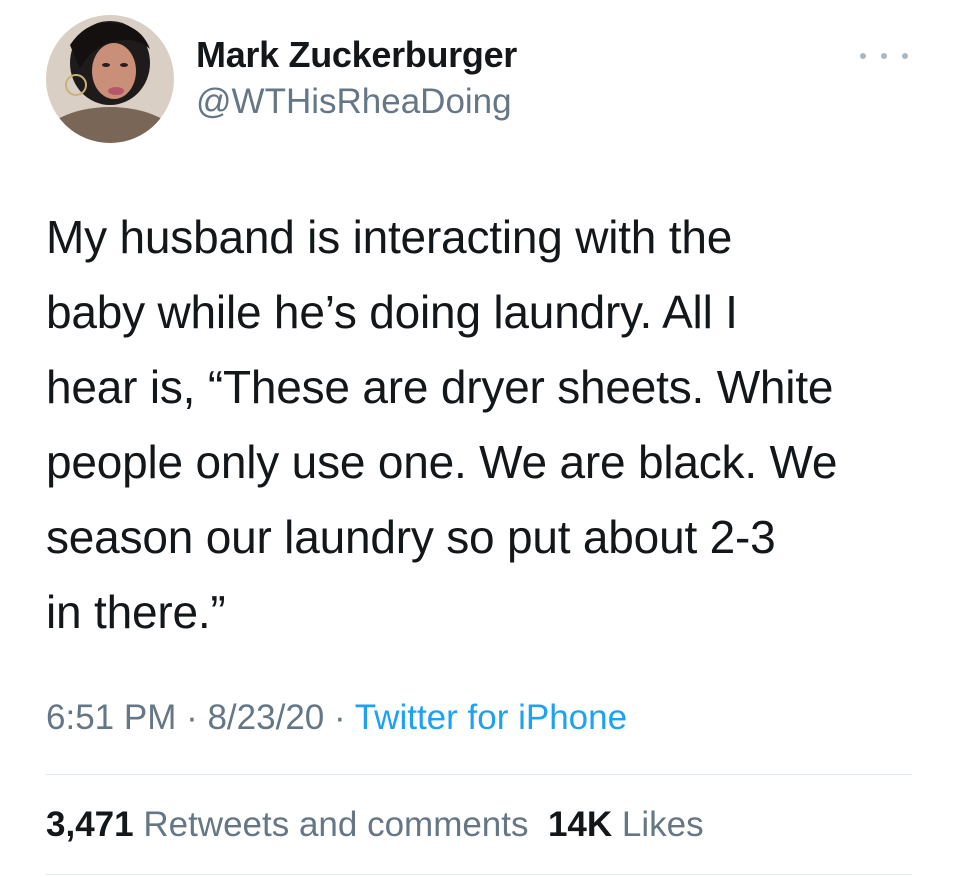 This screenshot has height=877, width=960. What do you see at coordinates (411, 537) in the screenshot?
I see `tweet-text-line: season our laundry so put about 2-3` at bounding box center [411, 537].